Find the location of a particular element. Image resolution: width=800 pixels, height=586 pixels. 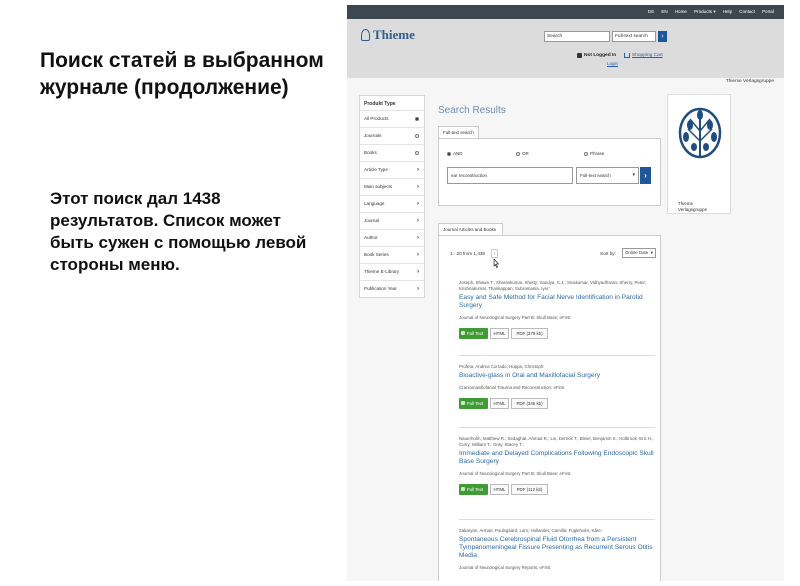

query-input: ear reconstruction is located at coordinates (510, 175).